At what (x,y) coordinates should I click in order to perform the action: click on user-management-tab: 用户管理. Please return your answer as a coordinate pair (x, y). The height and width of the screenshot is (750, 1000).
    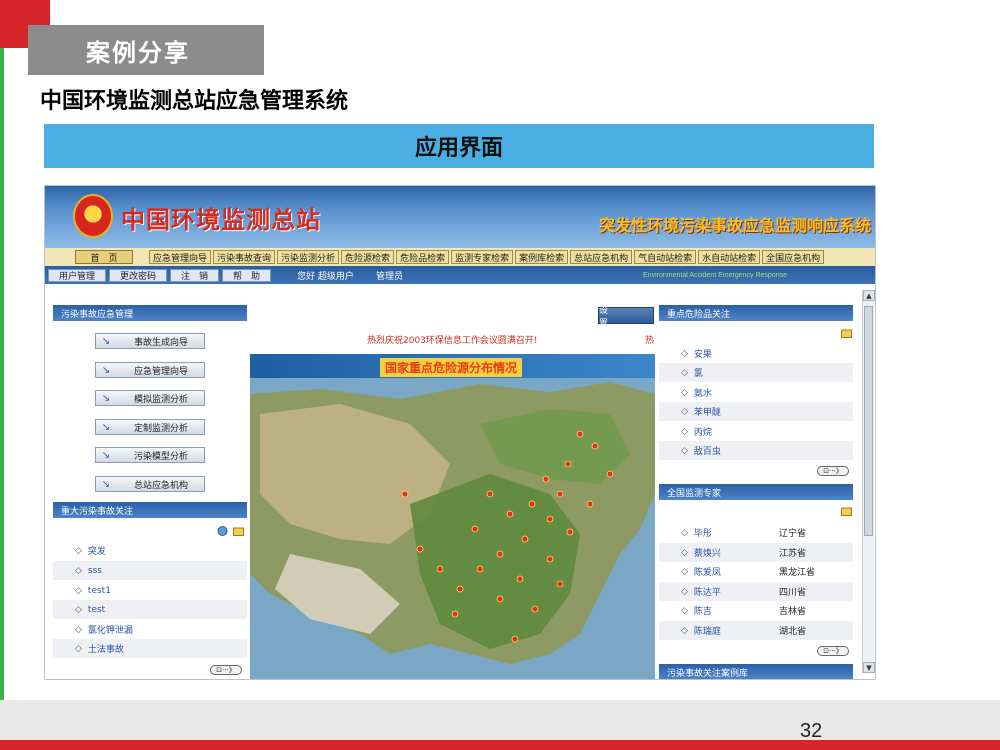
    Looking at the image, I should click on (77, 275).